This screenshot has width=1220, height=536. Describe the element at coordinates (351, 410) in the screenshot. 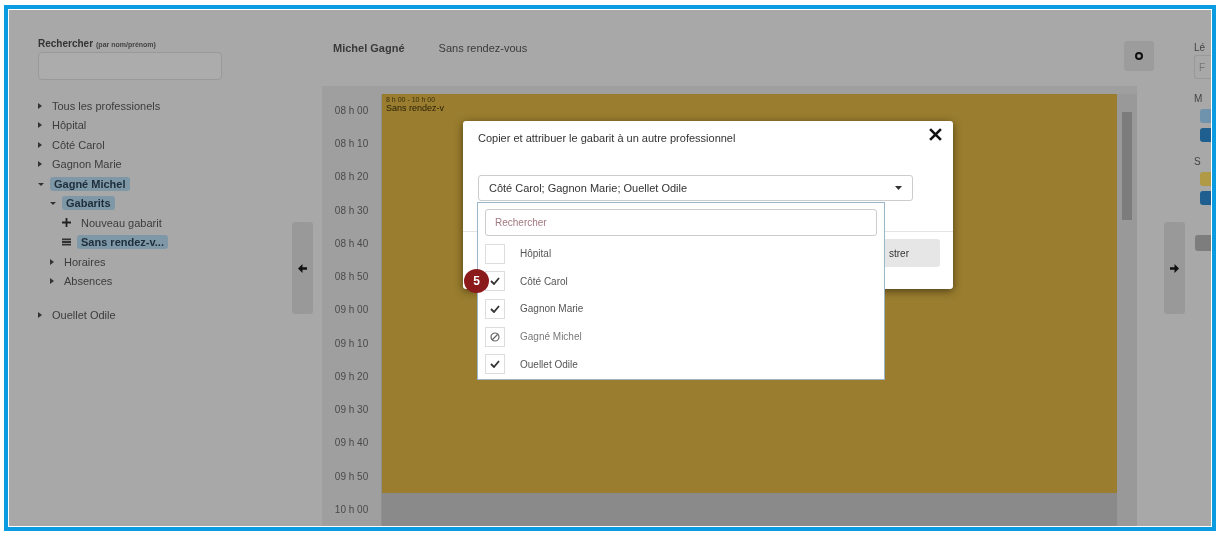

I see `time-label: 09 h 30` at that location.